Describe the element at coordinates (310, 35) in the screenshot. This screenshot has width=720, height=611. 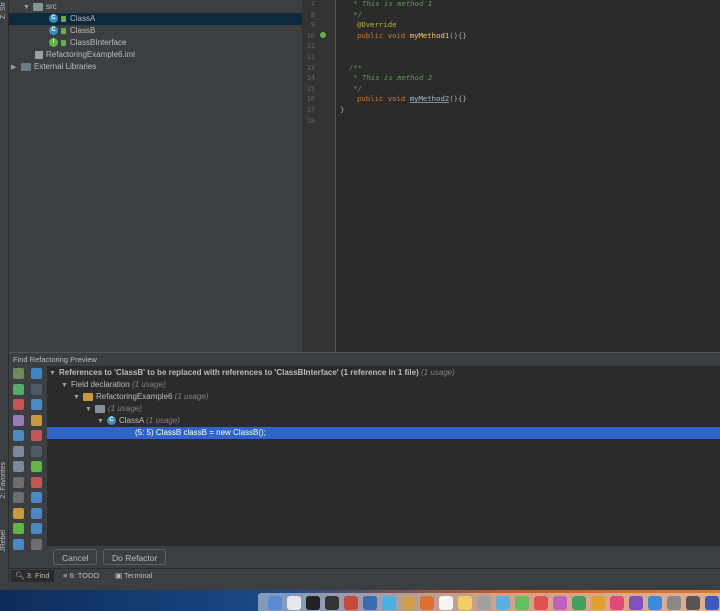
I see `line-number: 10` at that location.